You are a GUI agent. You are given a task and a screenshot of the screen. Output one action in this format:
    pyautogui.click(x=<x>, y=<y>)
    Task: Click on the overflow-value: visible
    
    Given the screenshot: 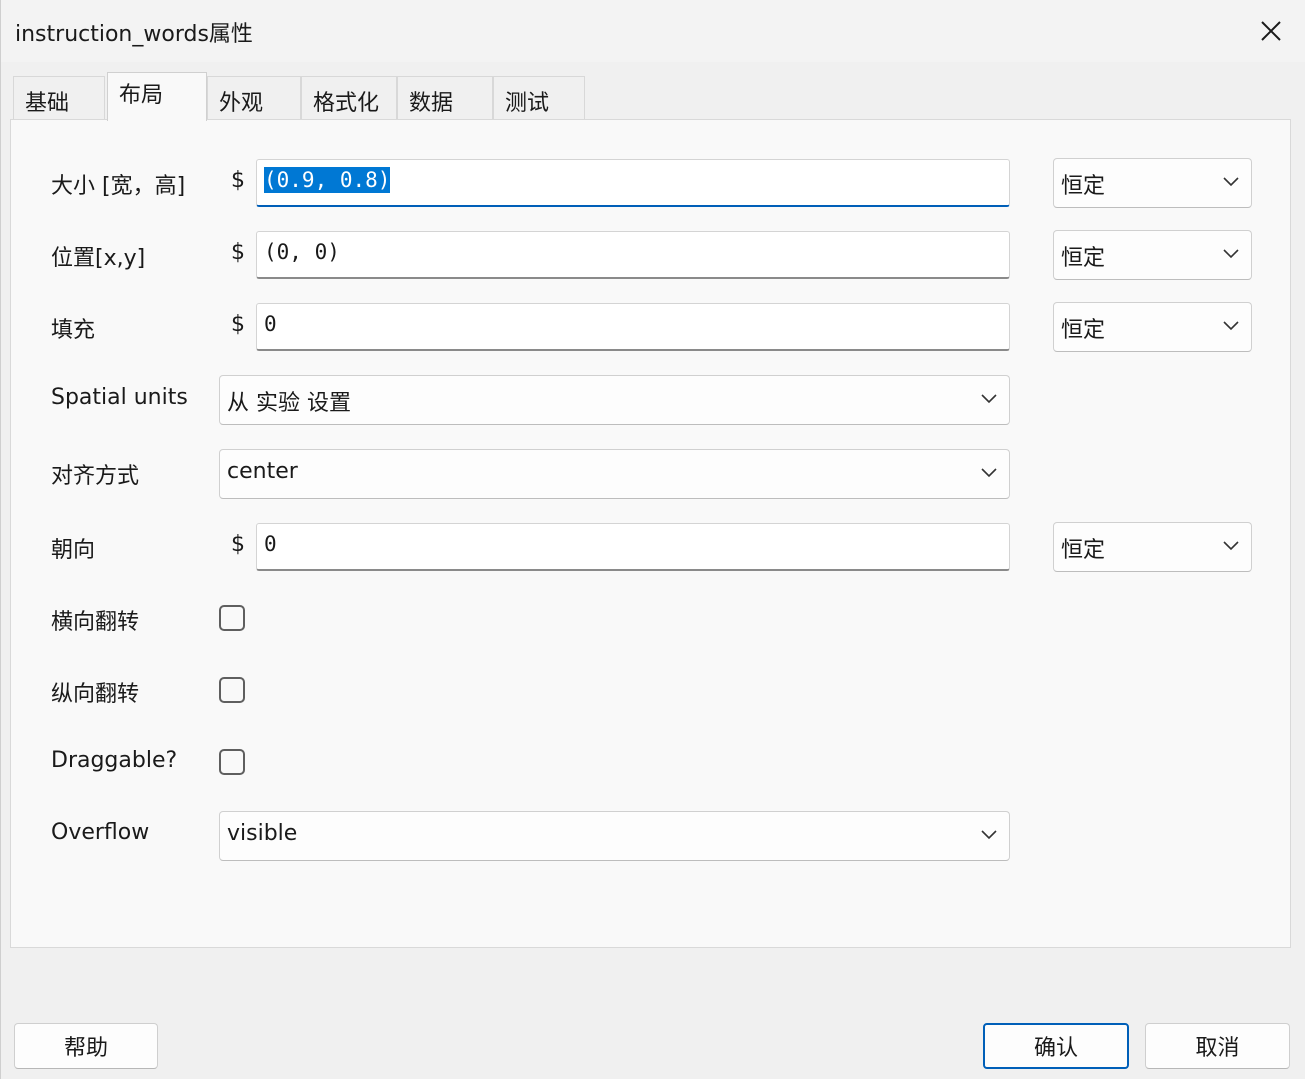 What is the action you would take?
    pyautogui.click(x=262, y=833)
    